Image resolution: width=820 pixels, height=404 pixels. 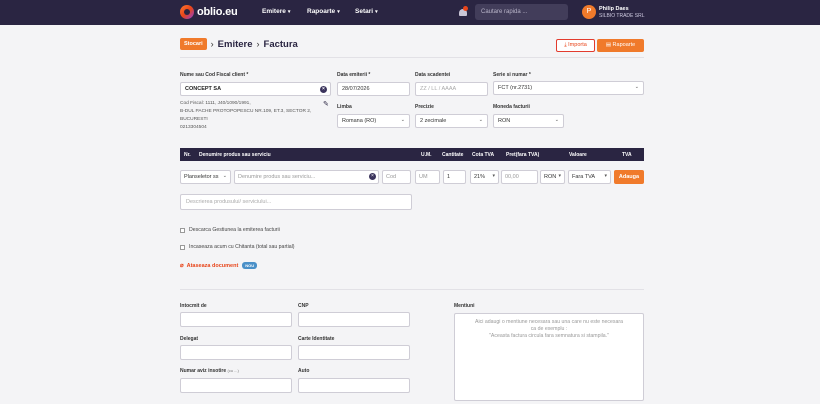 I want to click on report-icon: ▤, so click(x=608, y=45).